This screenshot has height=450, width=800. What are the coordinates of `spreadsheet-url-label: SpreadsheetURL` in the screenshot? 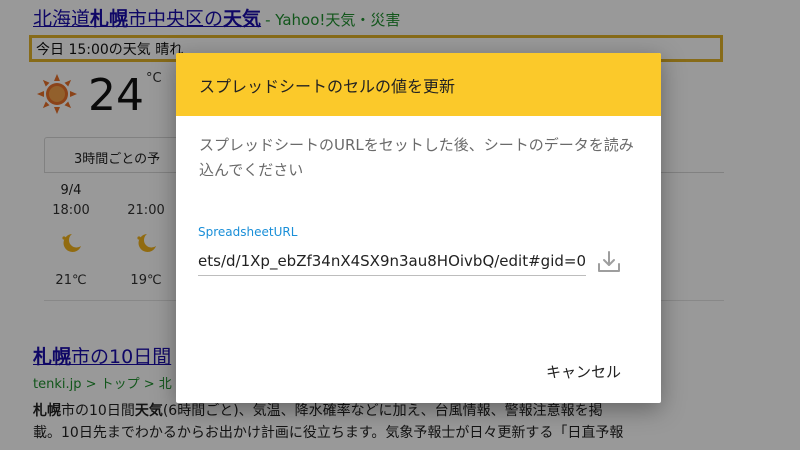 It's located at (248, 232).